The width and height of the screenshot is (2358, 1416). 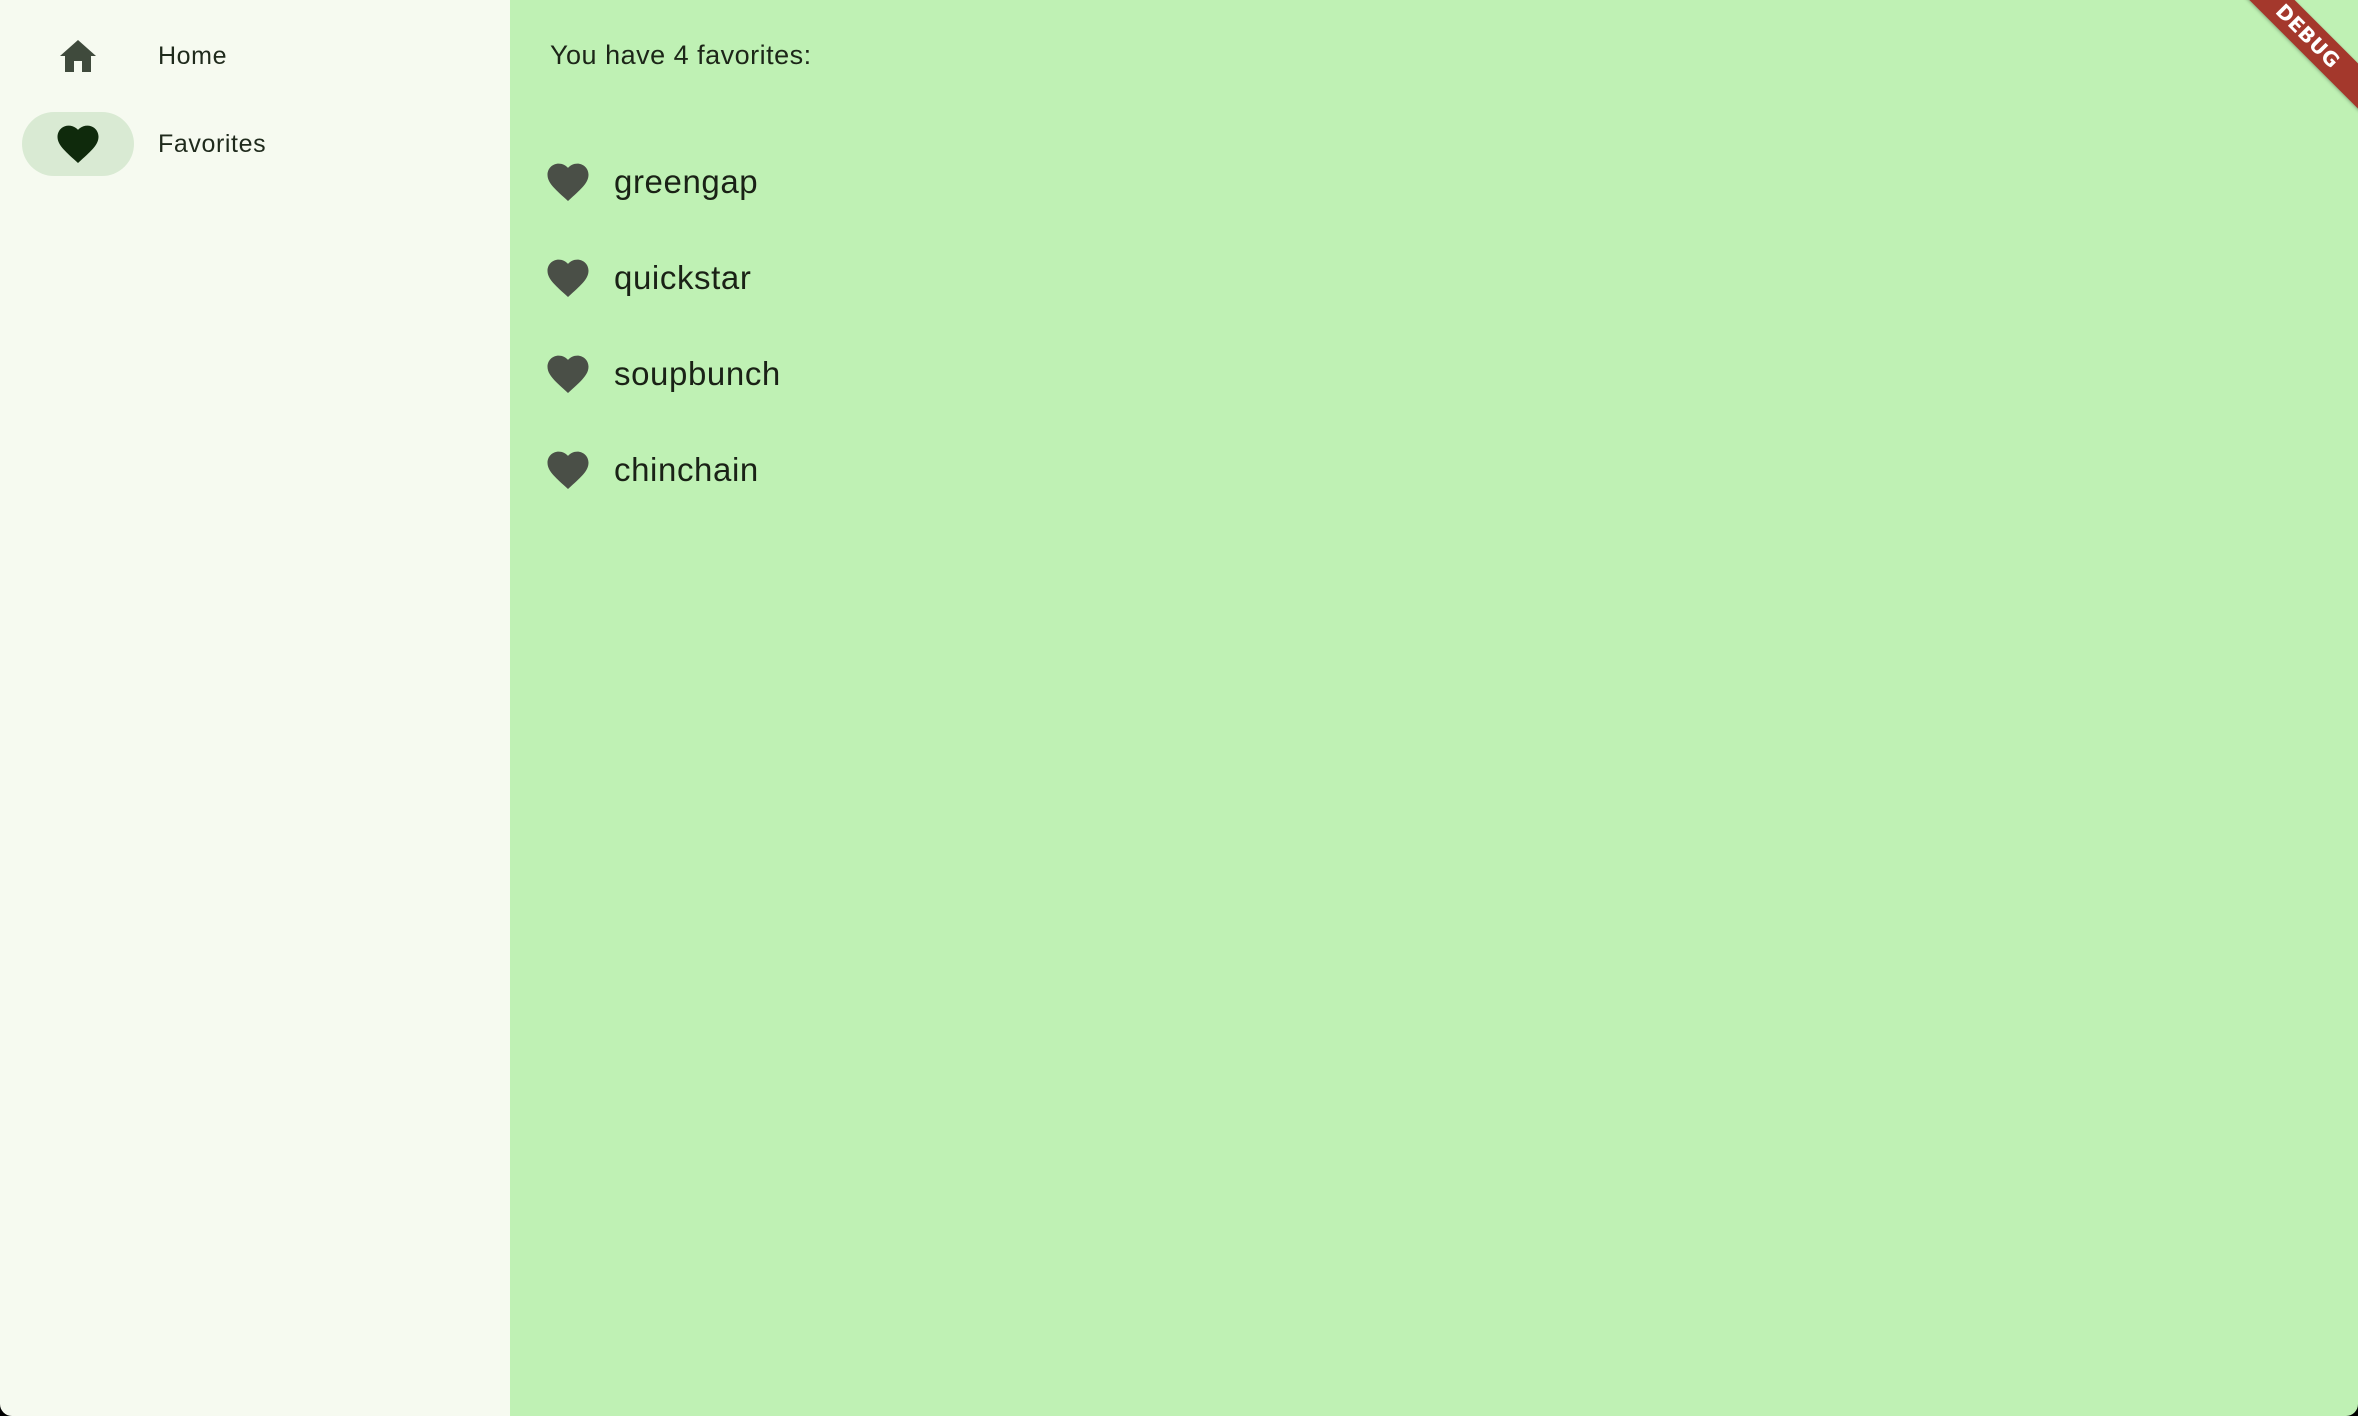 What do you see at coordinates (193, 56) in the screenshot?
I see `nav-item-label: Home` at bounding box center [193, 56].